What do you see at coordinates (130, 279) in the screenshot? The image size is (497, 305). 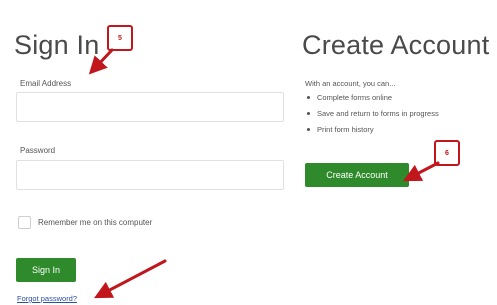 I see `arrow-to-forgot-password` at bounding box center [130, 279].